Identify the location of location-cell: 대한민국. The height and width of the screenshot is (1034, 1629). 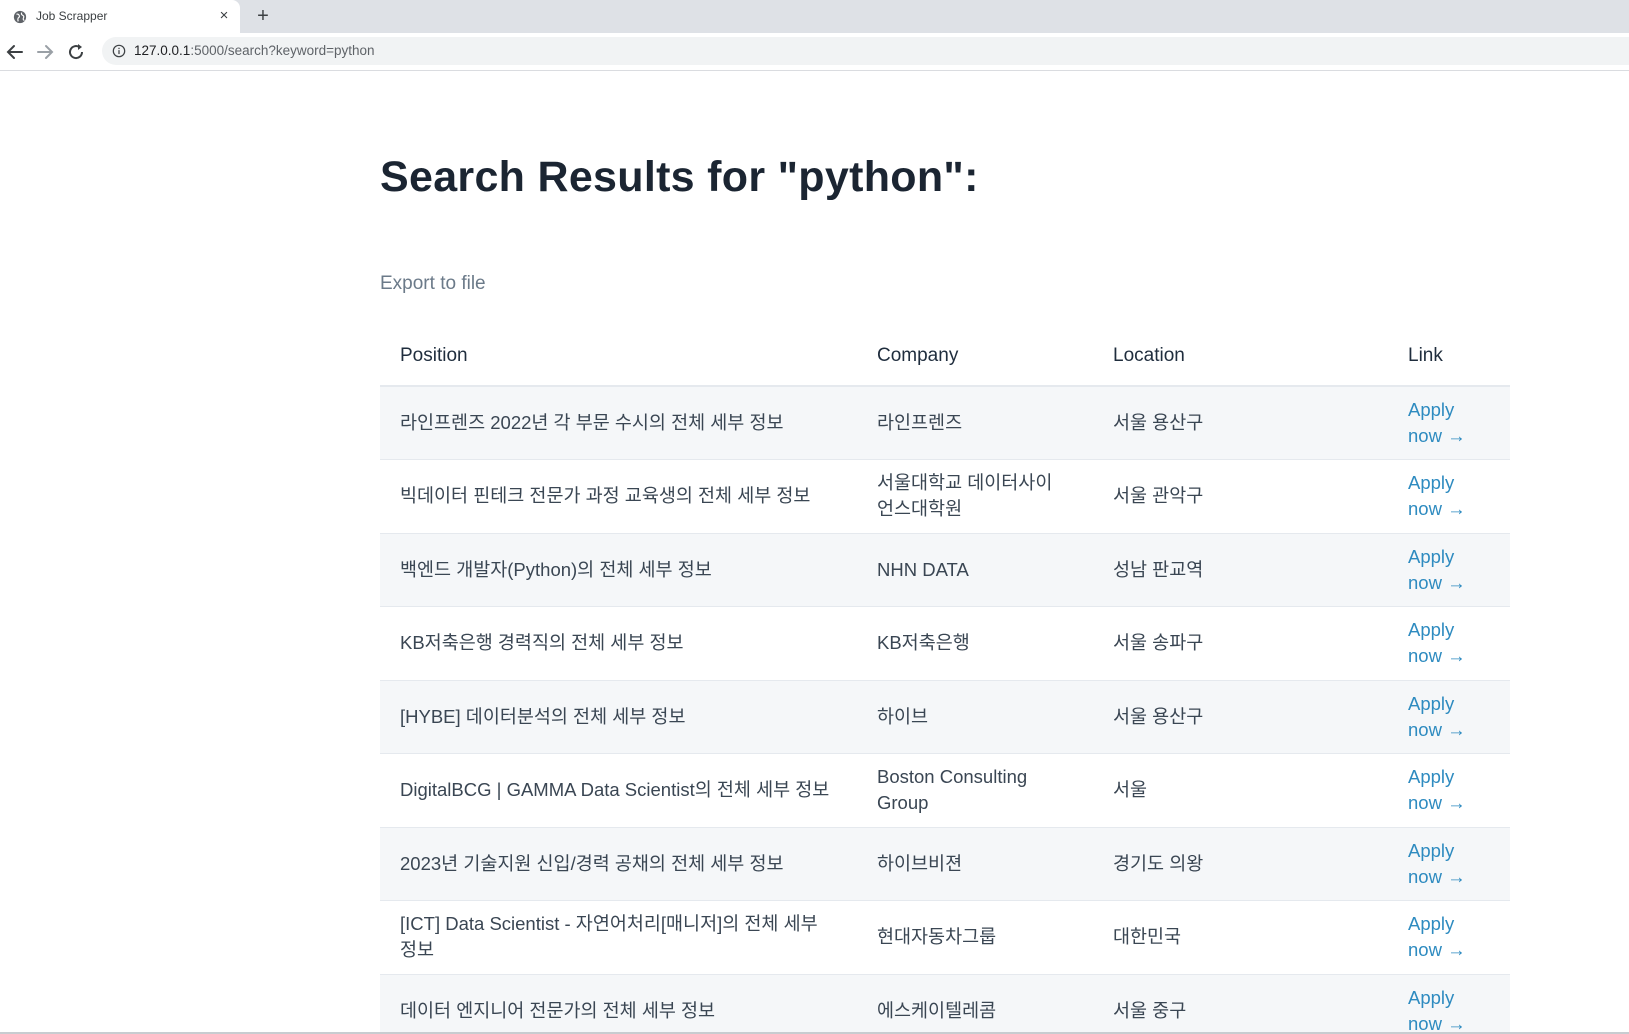
(1147, 937).